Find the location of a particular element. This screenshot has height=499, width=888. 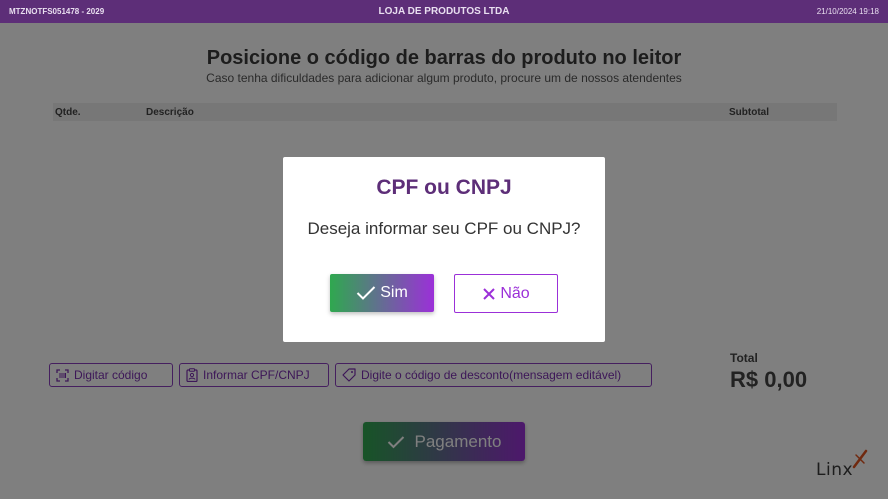

store-name: LOJA DE PRODUTOS LTDA is located at coordinates (444, 11).